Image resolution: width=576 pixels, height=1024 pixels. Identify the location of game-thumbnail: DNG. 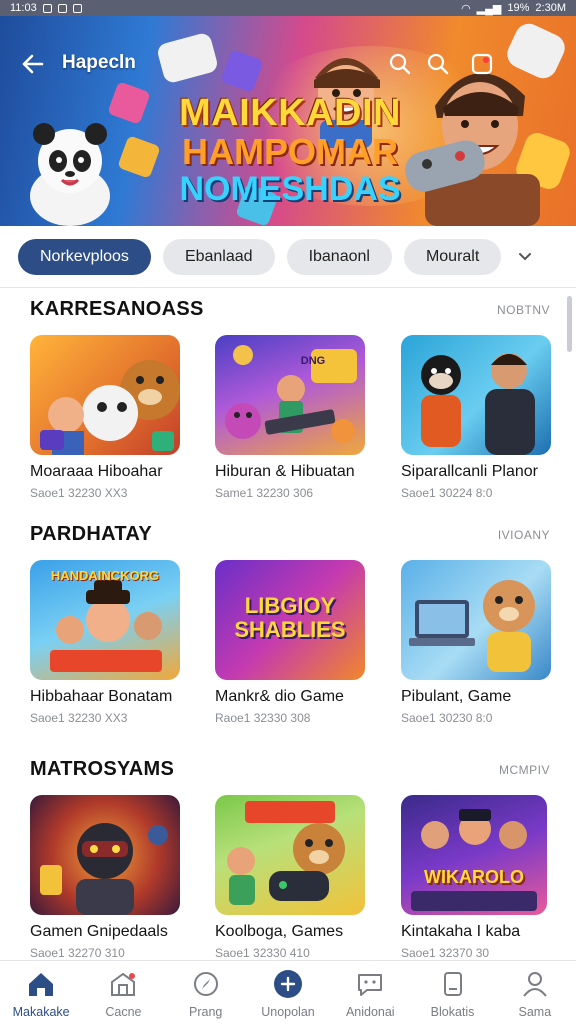
(290, 395).